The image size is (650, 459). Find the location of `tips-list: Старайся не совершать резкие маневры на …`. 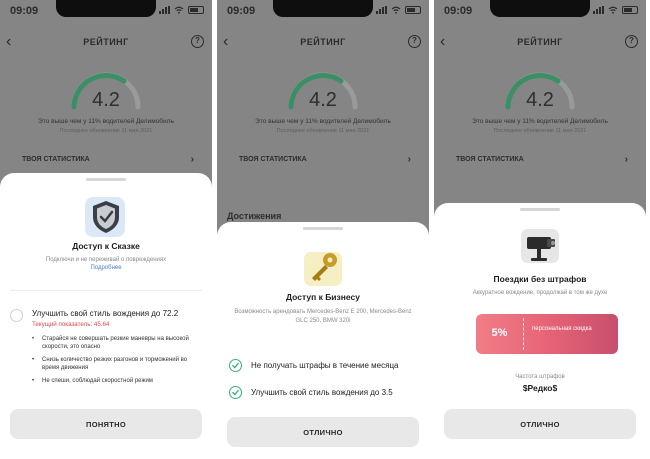

tips-list: Старайся не совершать резкие маневры на … is located at coordinates (116, 362).